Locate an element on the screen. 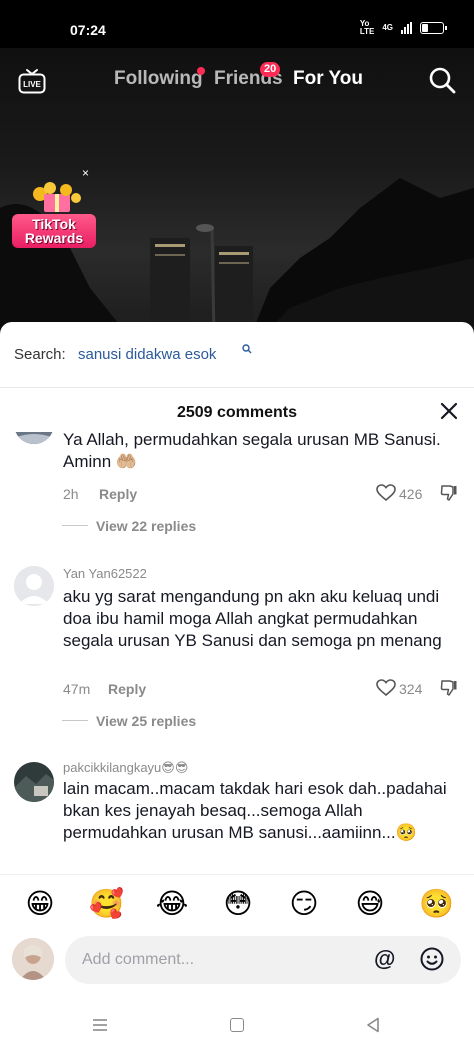 The height and width of the screenshot is (1053, 474). emoji-grin-button: 😁 is located at coordinates (40, 904).